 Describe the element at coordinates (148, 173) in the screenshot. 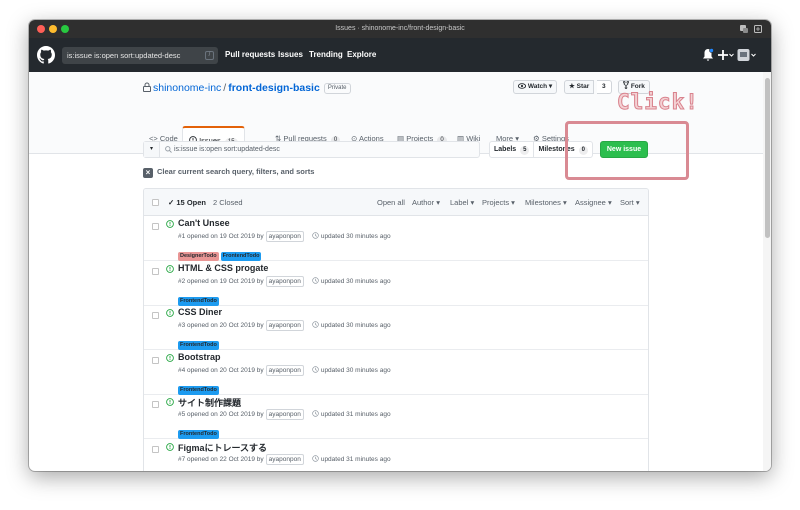

I see `close-icon: ×` at that location.